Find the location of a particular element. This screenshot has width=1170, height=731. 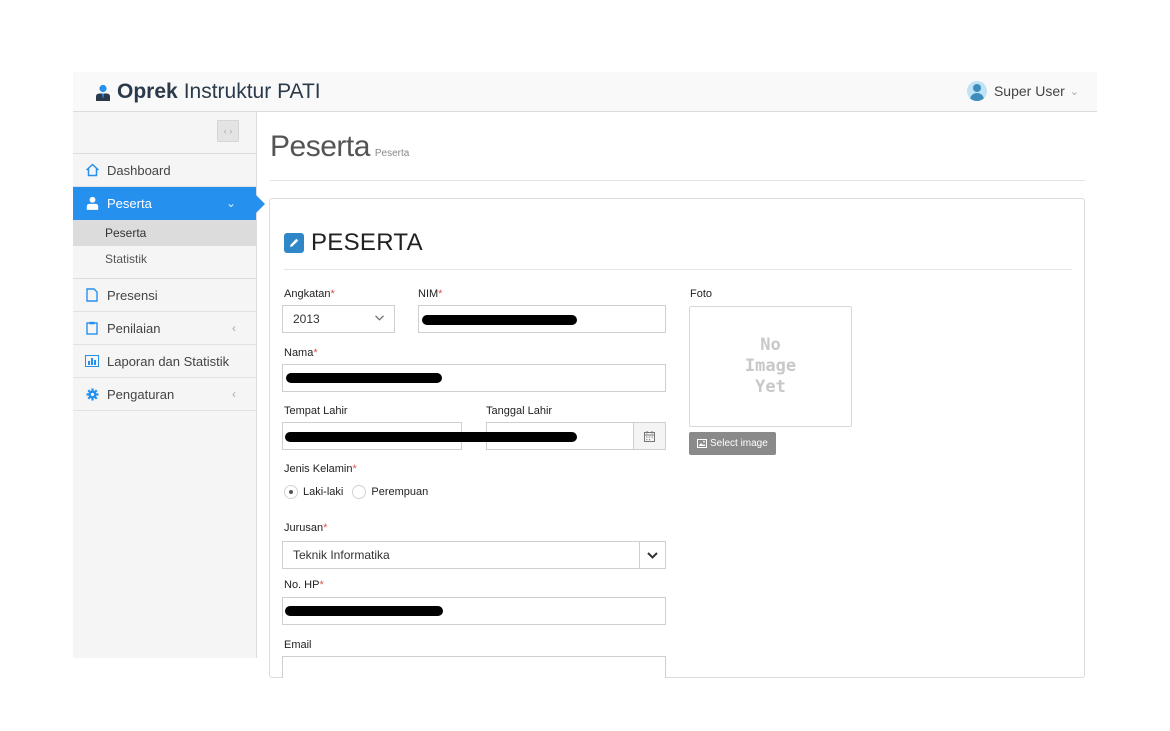

page-title-text: Peserta is located at coordinates (320, 146).